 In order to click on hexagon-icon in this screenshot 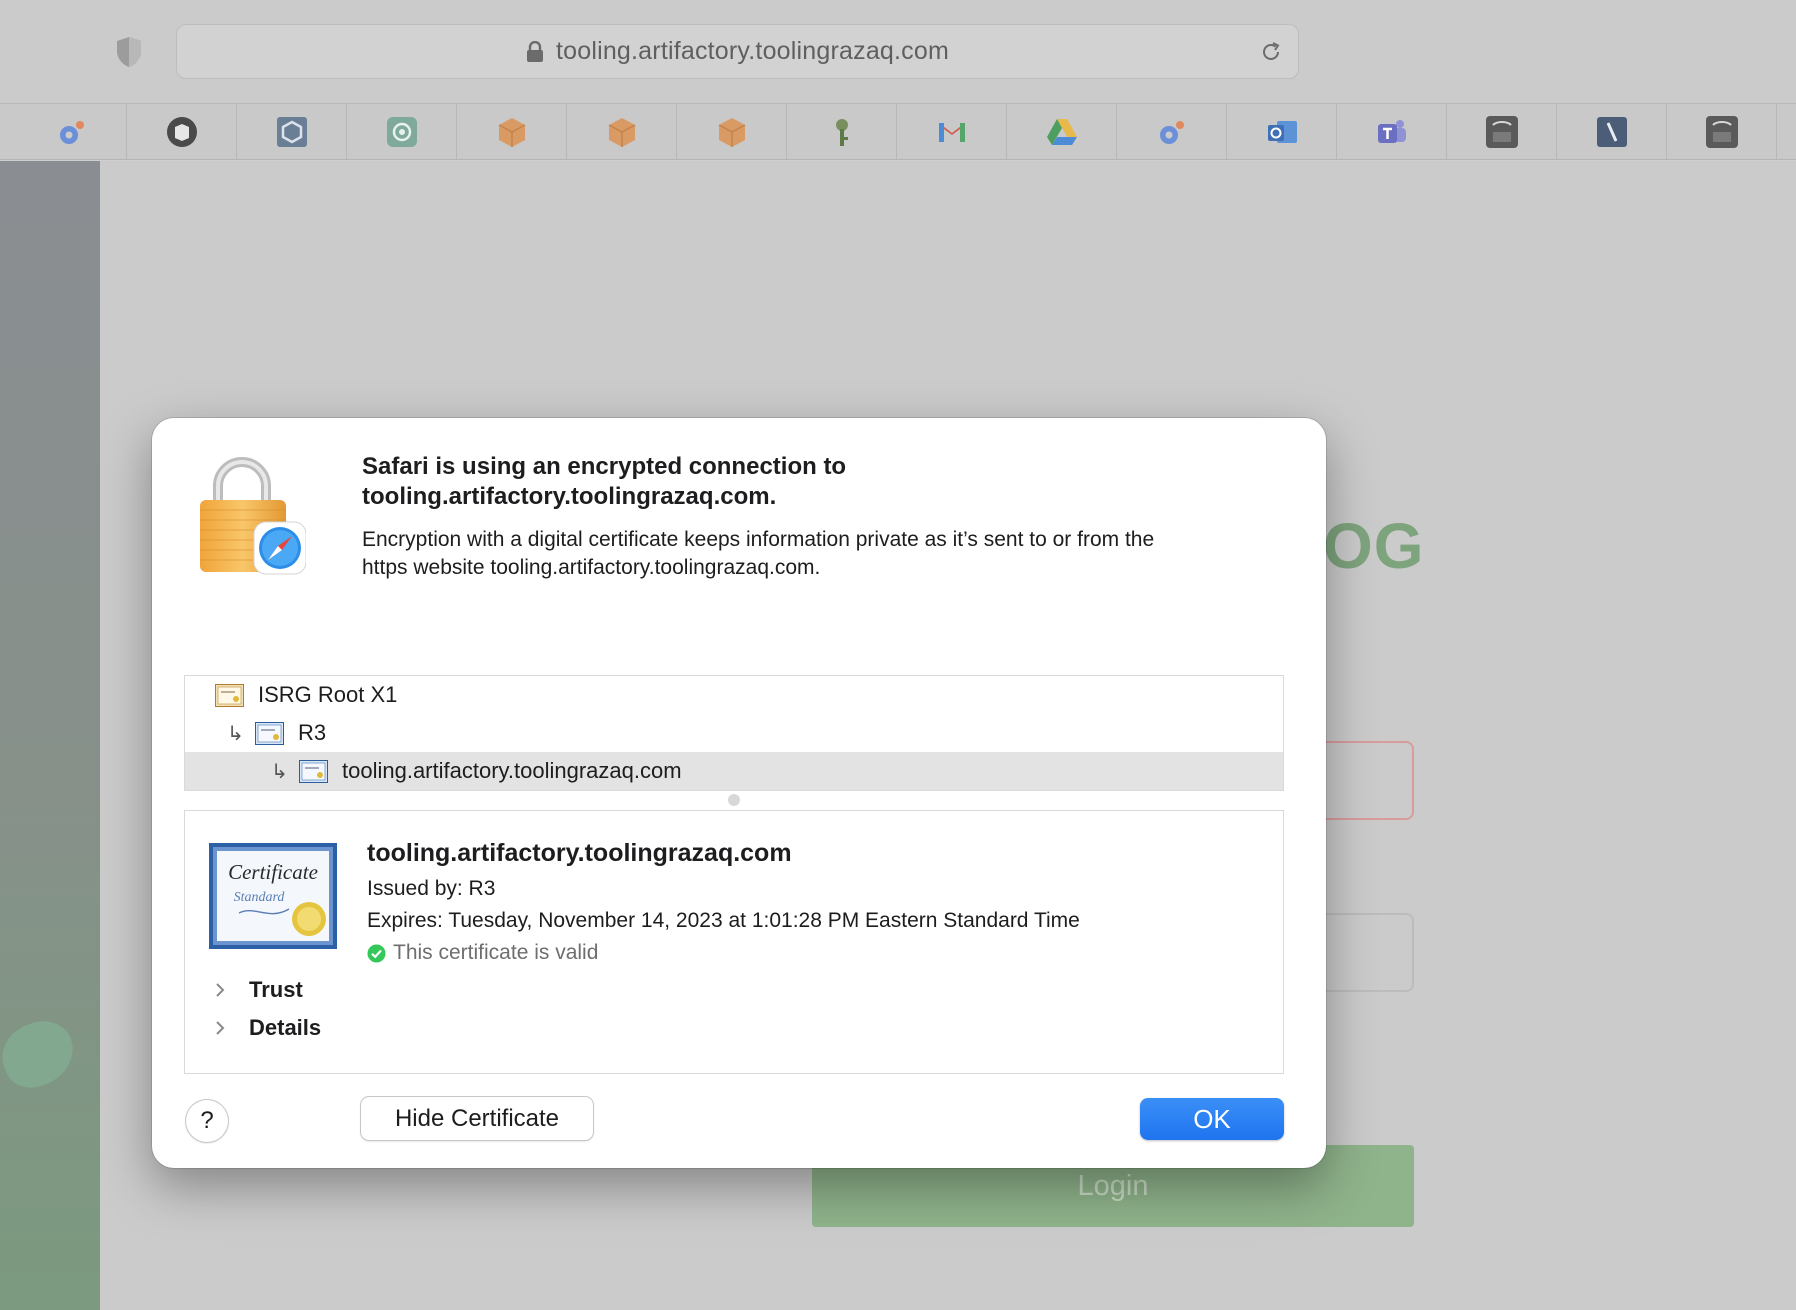, I will do `click(291, 131)`.